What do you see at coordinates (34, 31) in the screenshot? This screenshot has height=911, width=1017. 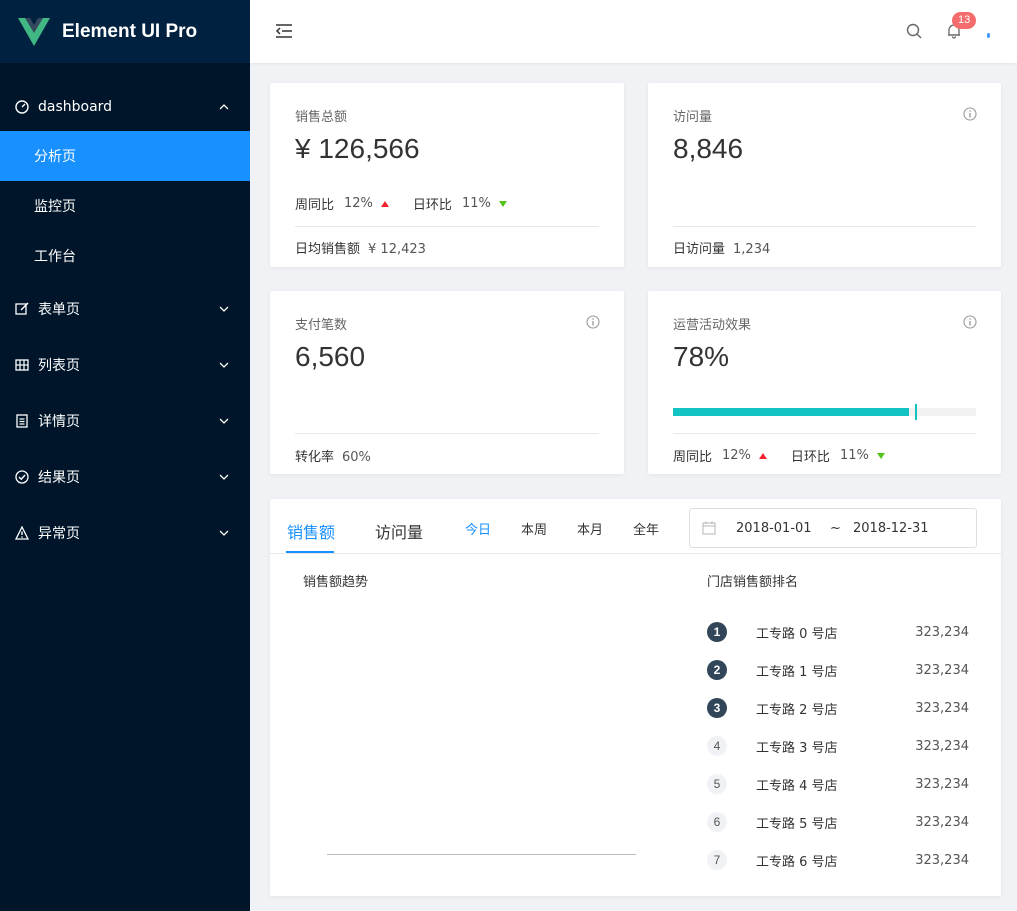 I see `vue-logo-icon` at bounding box center [34, 31].